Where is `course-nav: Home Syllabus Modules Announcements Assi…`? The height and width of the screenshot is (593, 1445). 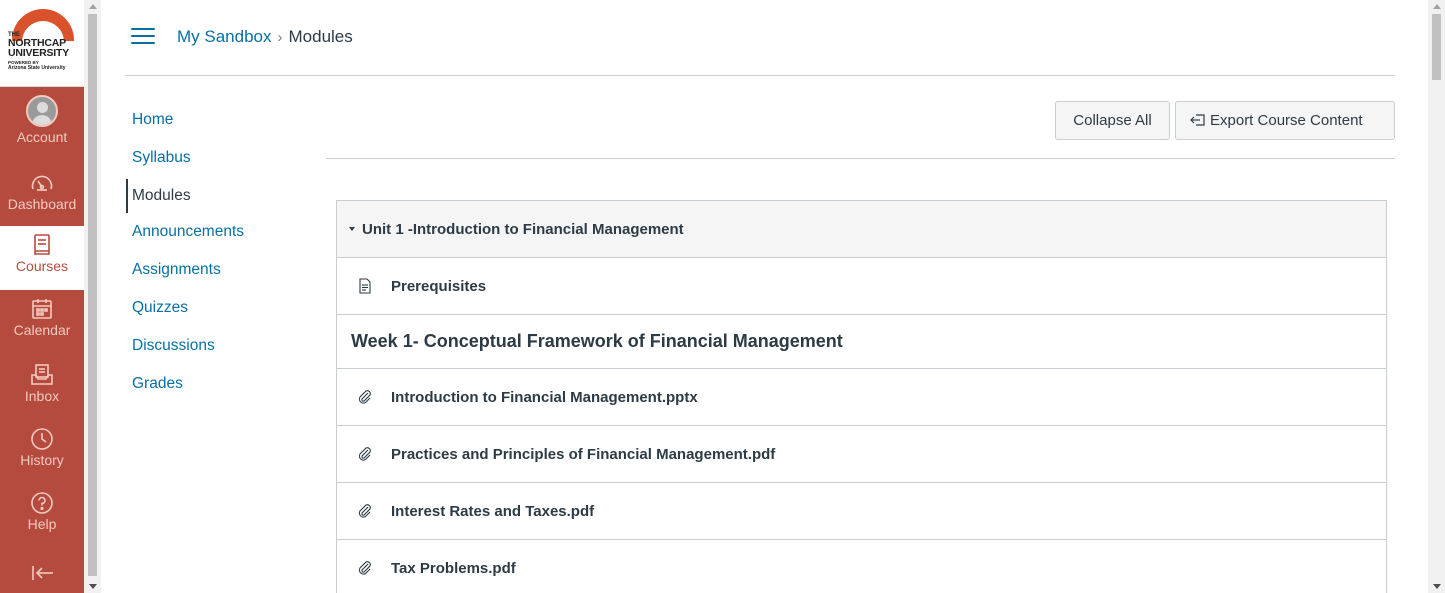
course-nav: Home Syllabus Modules Announcements Assi… is located at coordinates (216, 256).